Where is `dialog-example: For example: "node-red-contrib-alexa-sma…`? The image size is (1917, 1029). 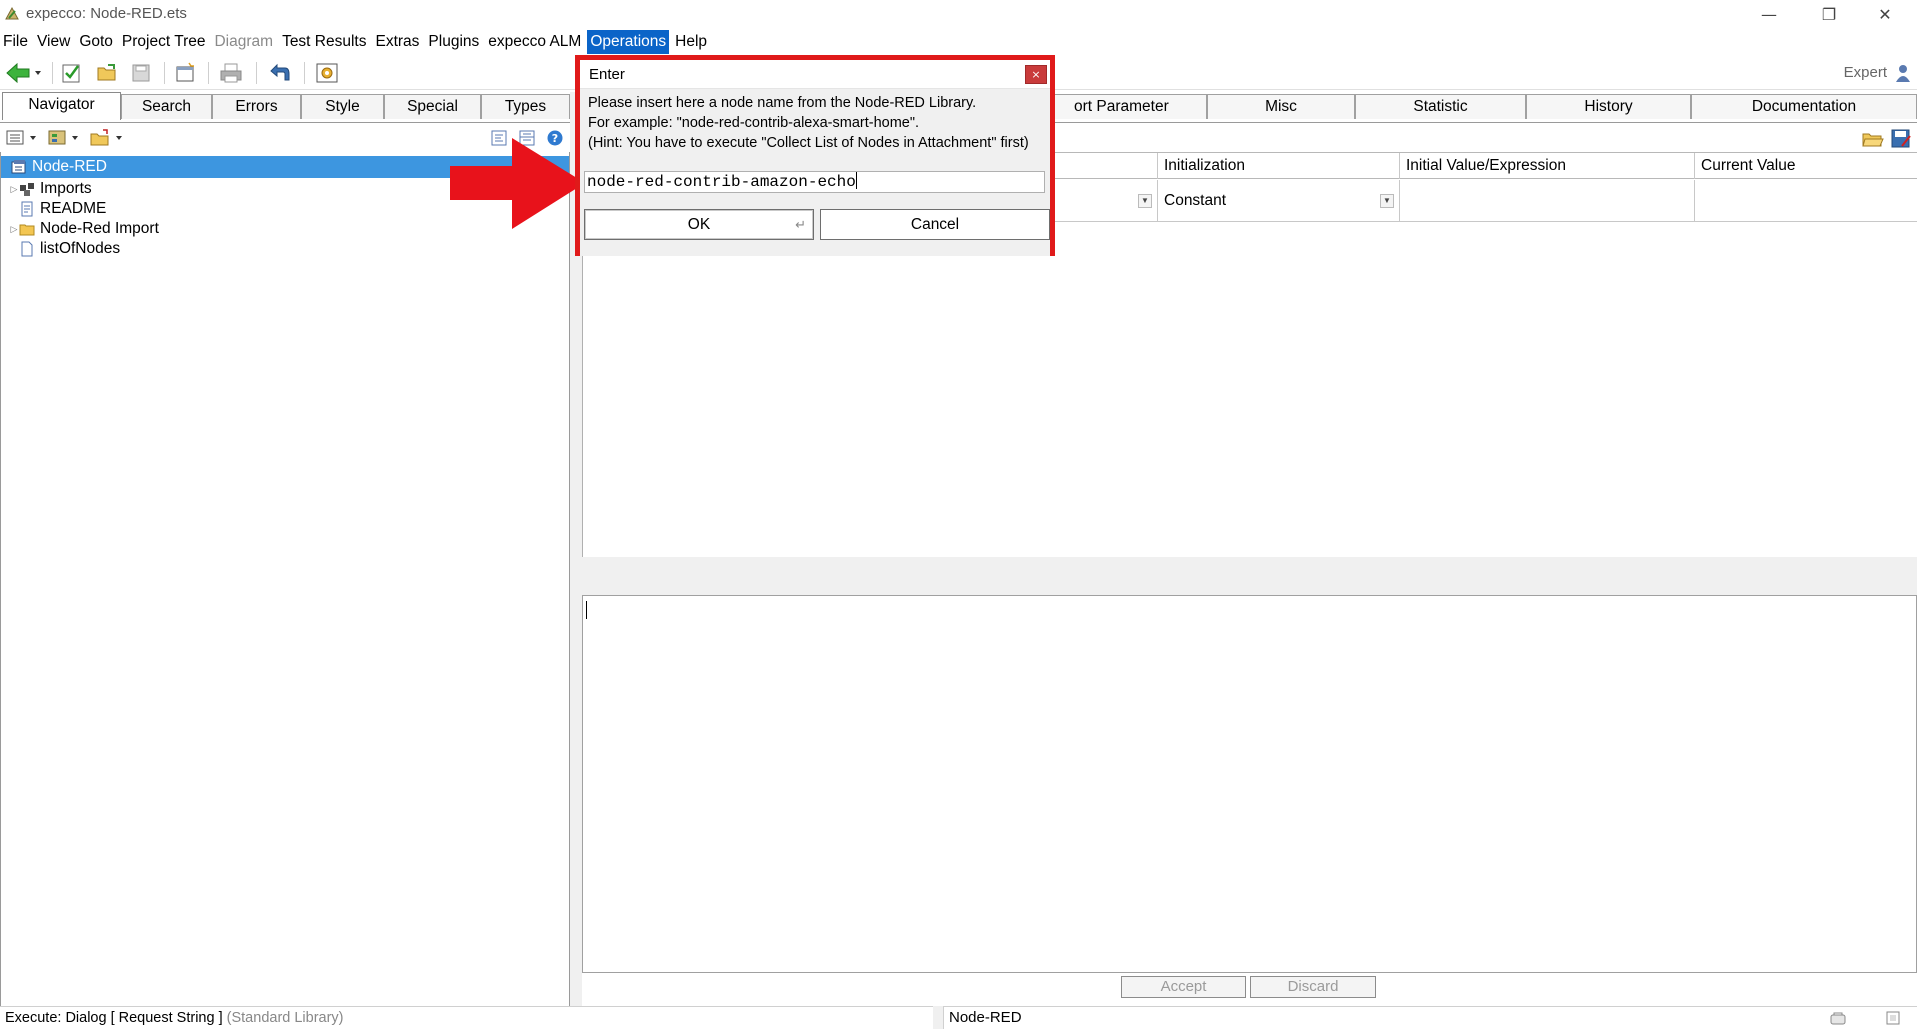 dialog-example: For example: "node-red-contrib-alexa-sma… is located at coordinates (754, 123).